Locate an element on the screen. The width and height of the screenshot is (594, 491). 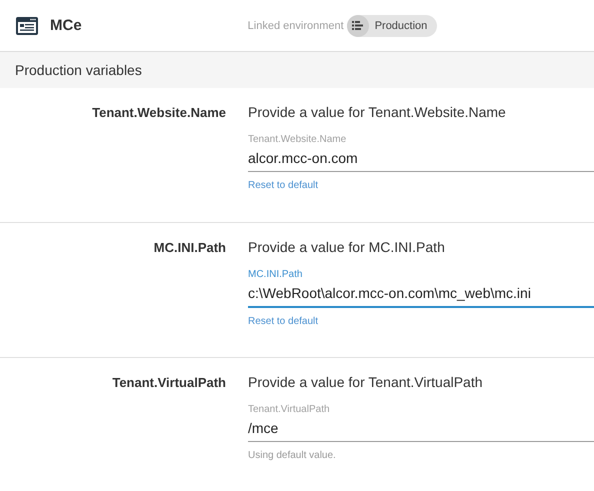
section-title: Production variables is located at coordinates (78, 70).